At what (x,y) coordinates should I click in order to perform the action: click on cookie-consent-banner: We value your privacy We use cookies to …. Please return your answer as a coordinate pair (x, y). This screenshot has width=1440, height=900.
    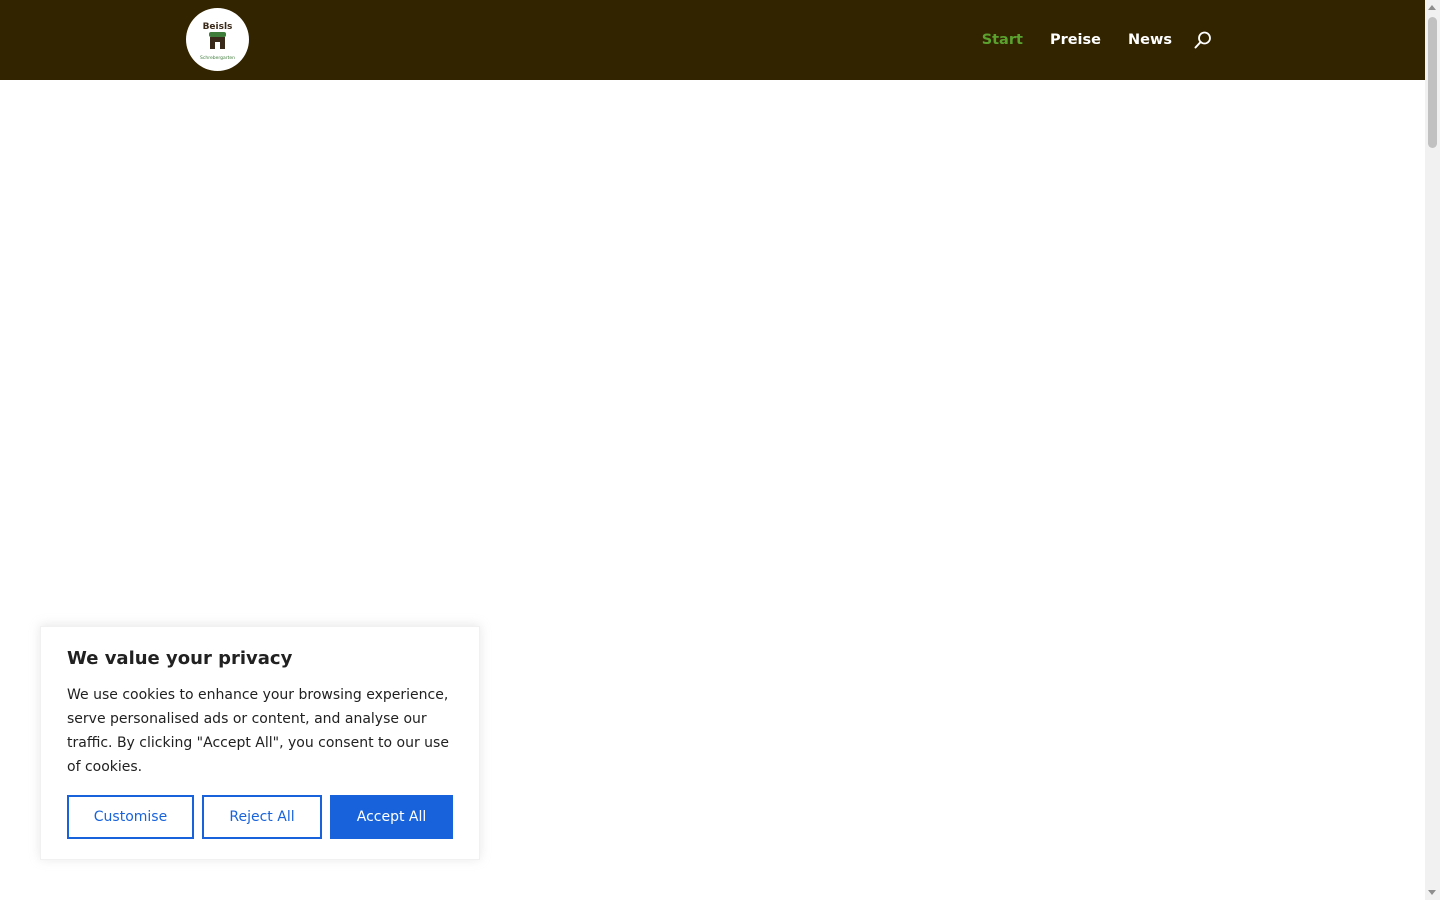
    Looking at the image, I should click on (260, 743).